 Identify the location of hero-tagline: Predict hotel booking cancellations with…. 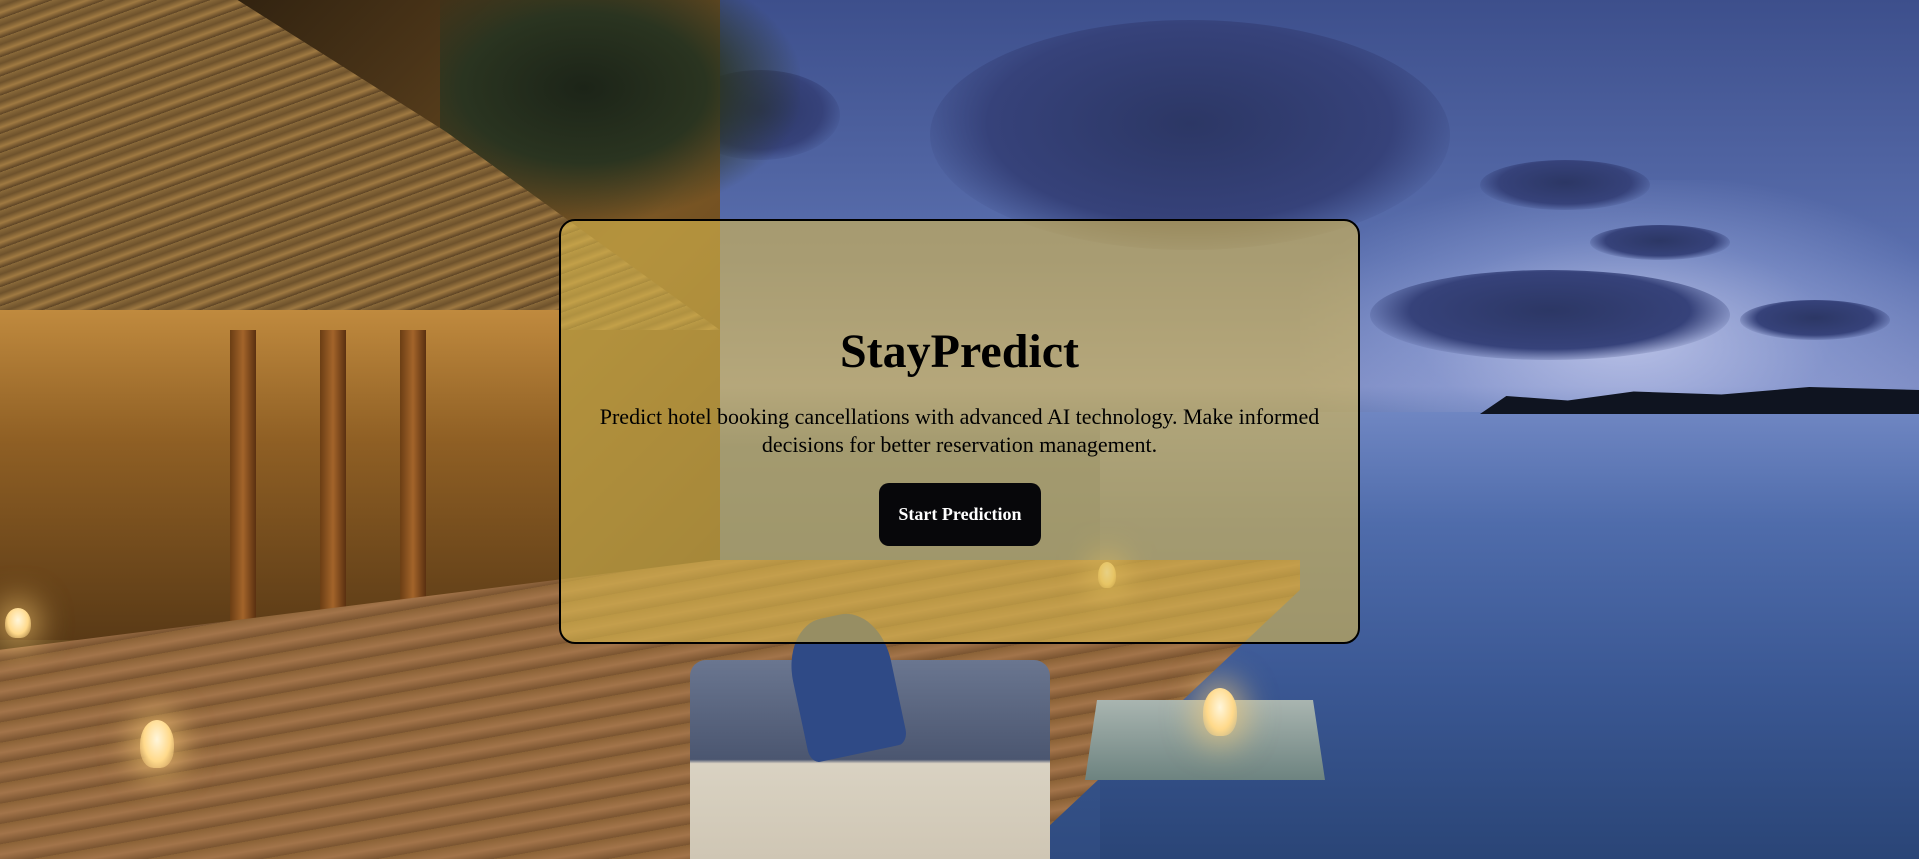
(959, 430).